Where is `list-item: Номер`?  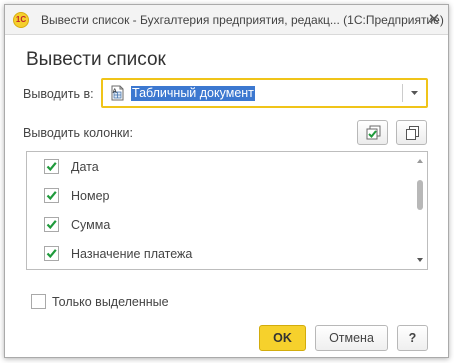 list-item: Номер is located at coordinates (219, 196).